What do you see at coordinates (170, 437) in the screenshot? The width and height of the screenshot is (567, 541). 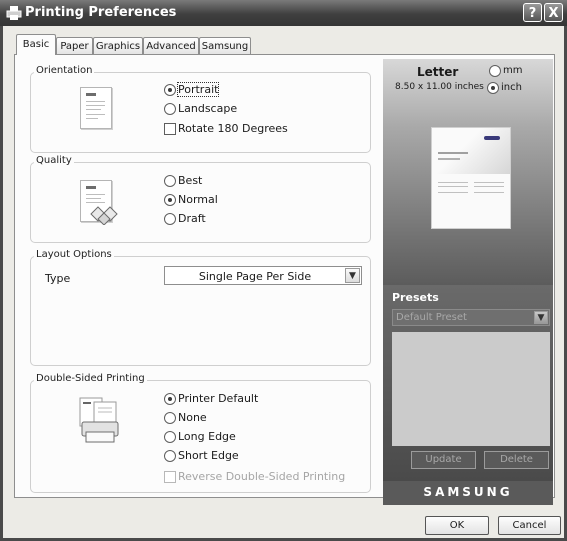 I see `duplex-long-edge-radio` at bounding box center [170, 437].